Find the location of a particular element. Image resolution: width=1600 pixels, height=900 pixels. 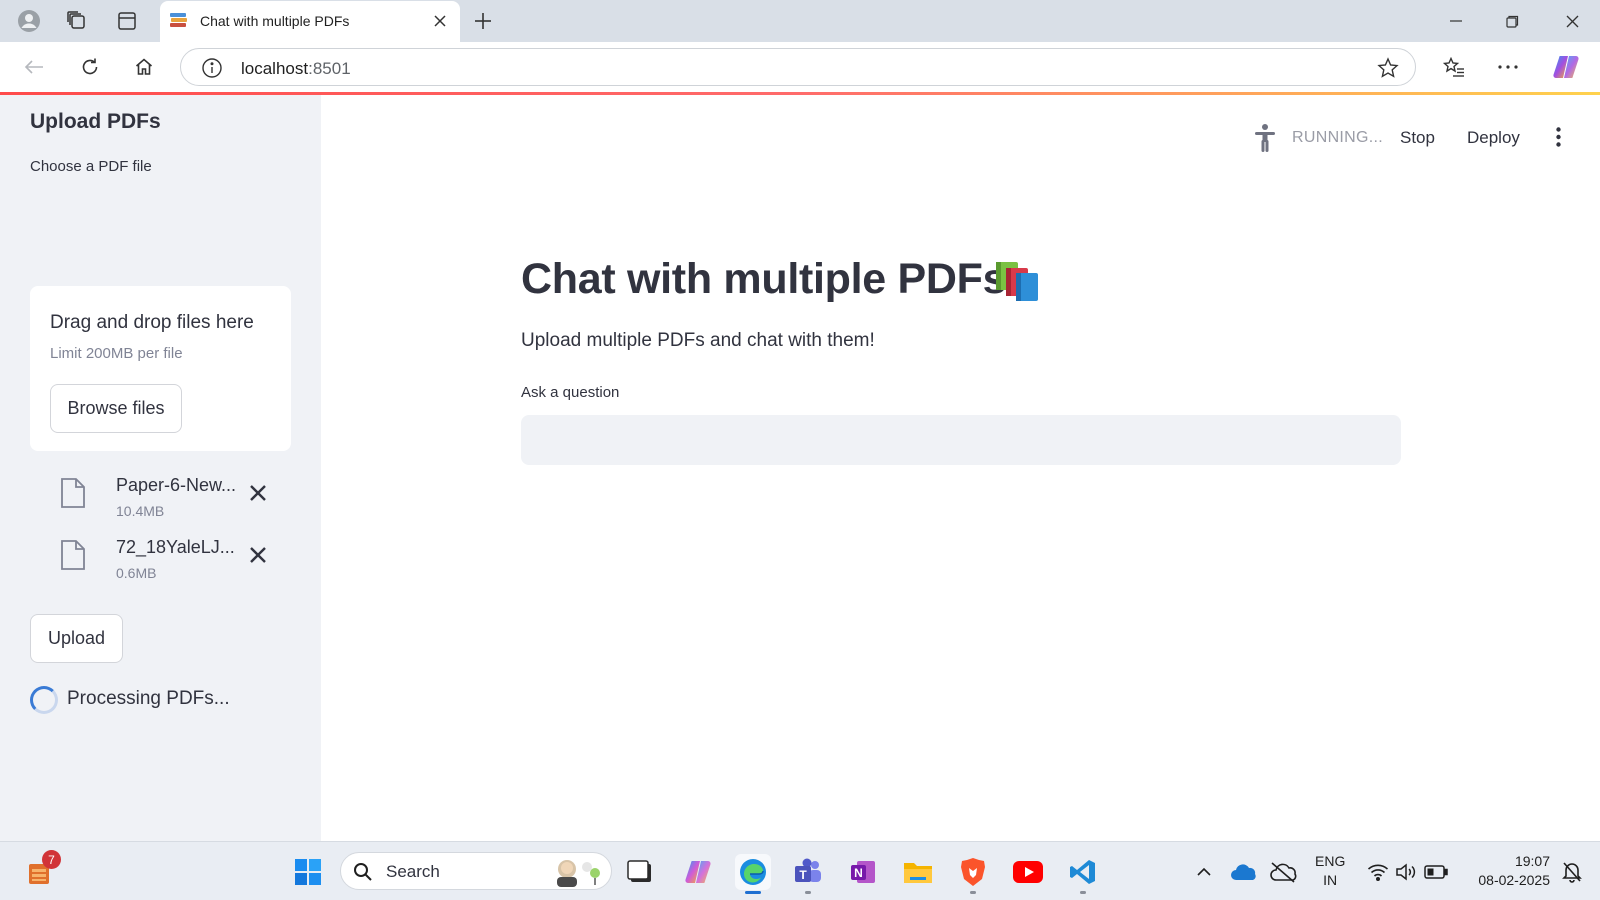

minimize-icon is located at coordinates (1456, 21).